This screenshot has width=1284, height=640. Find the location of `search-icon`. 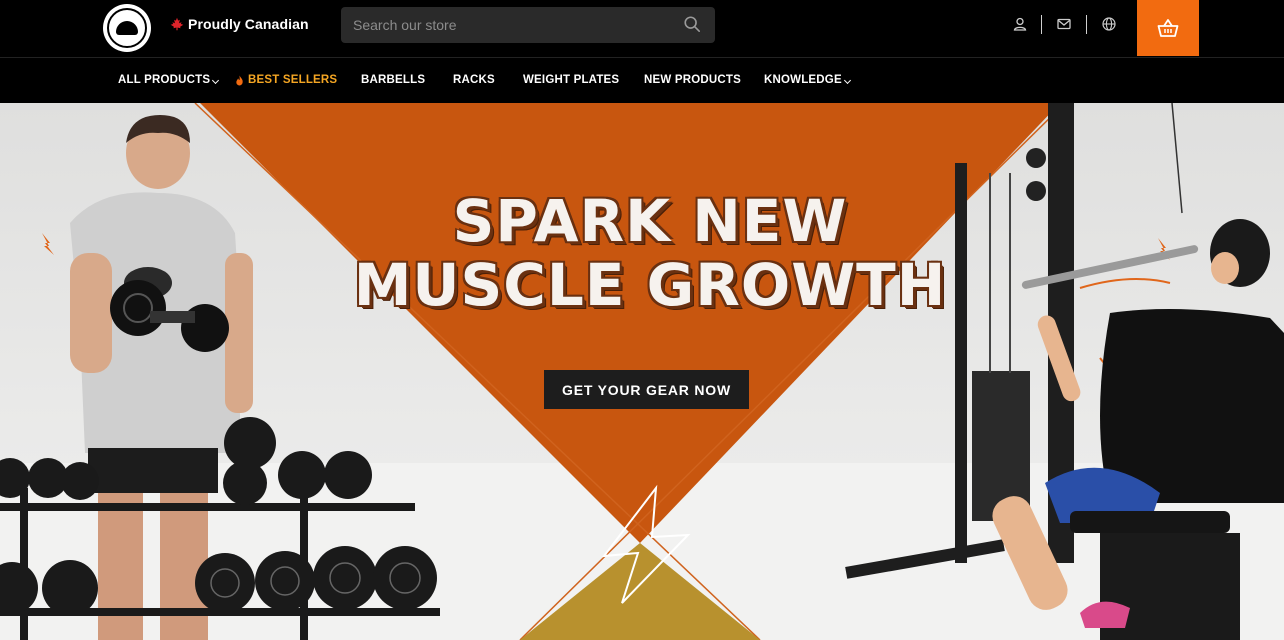

search-icon is located at coordinates (692, 24).